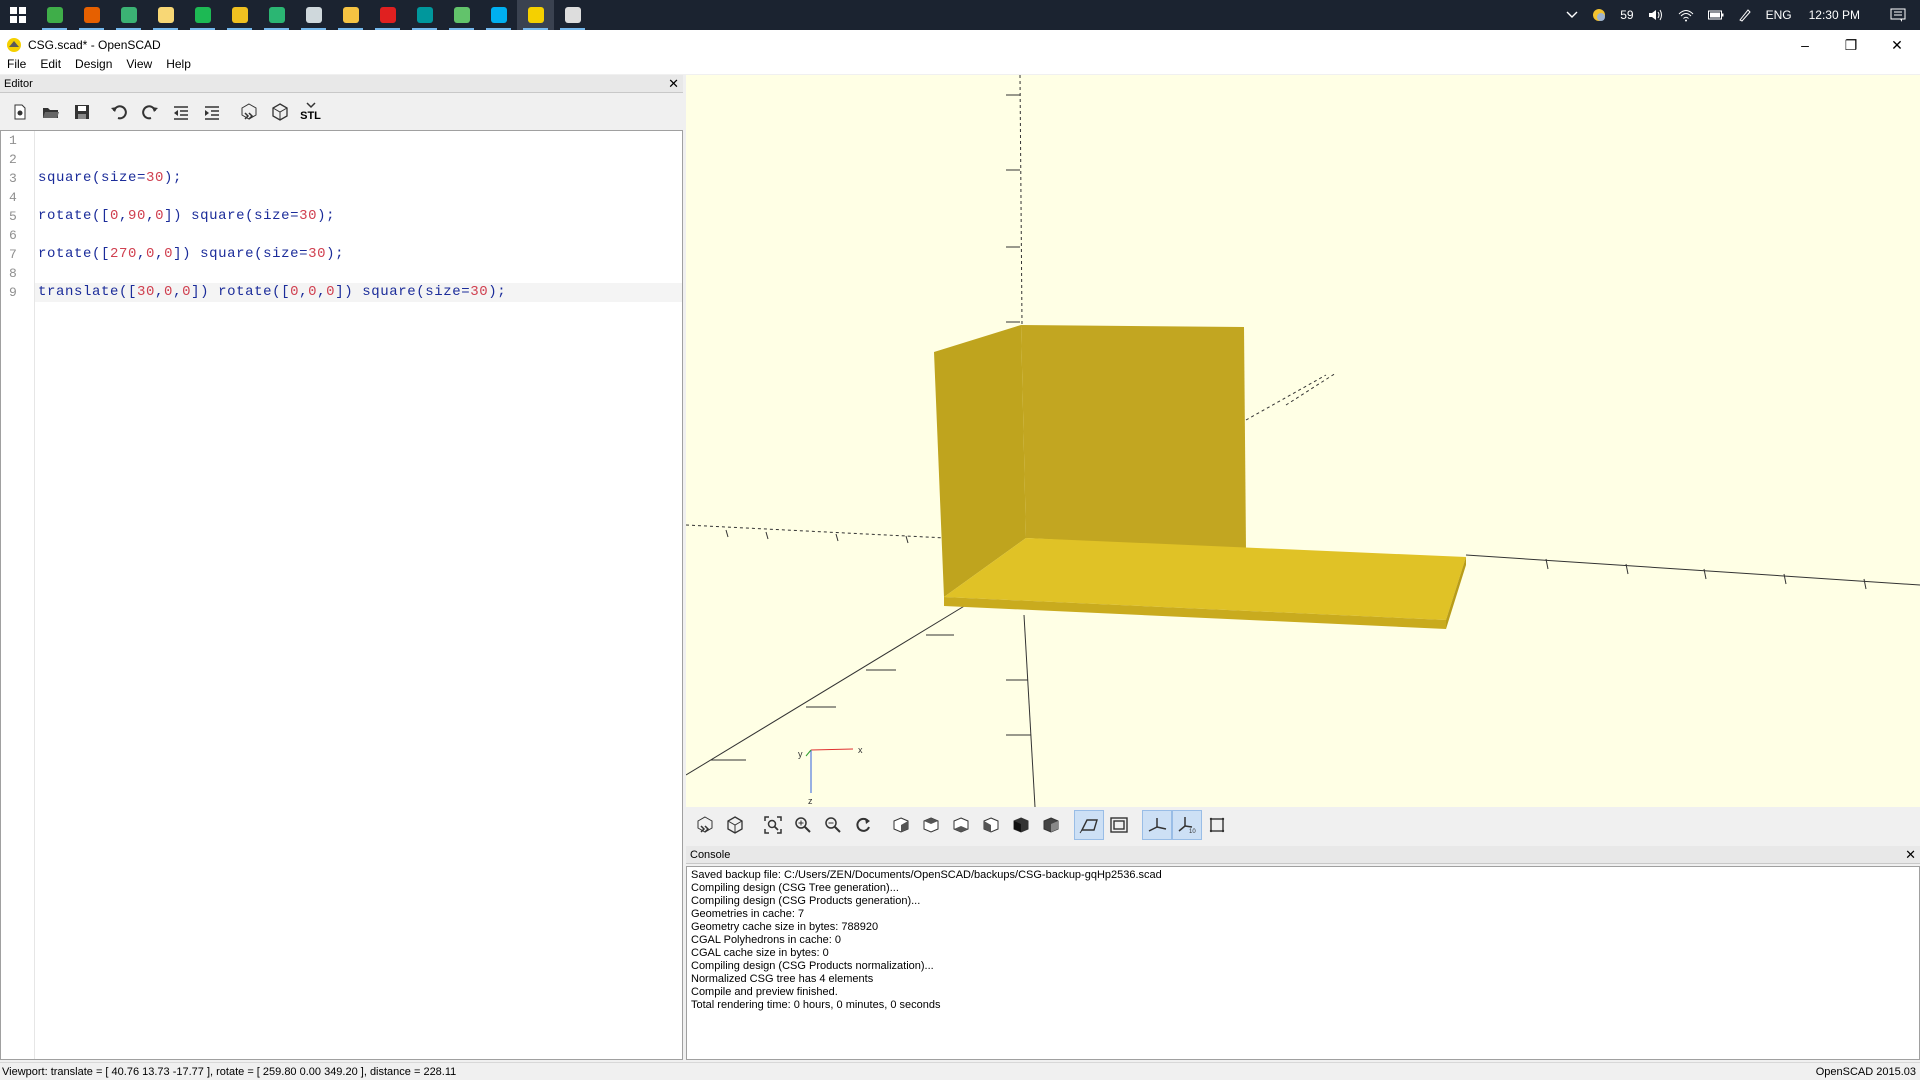 This screenshot has height=1080, width=1920. What do you see at coordinates (1051, 825) in the screenshot?
I see `view-back-button` at bounding box center [1051, 825].